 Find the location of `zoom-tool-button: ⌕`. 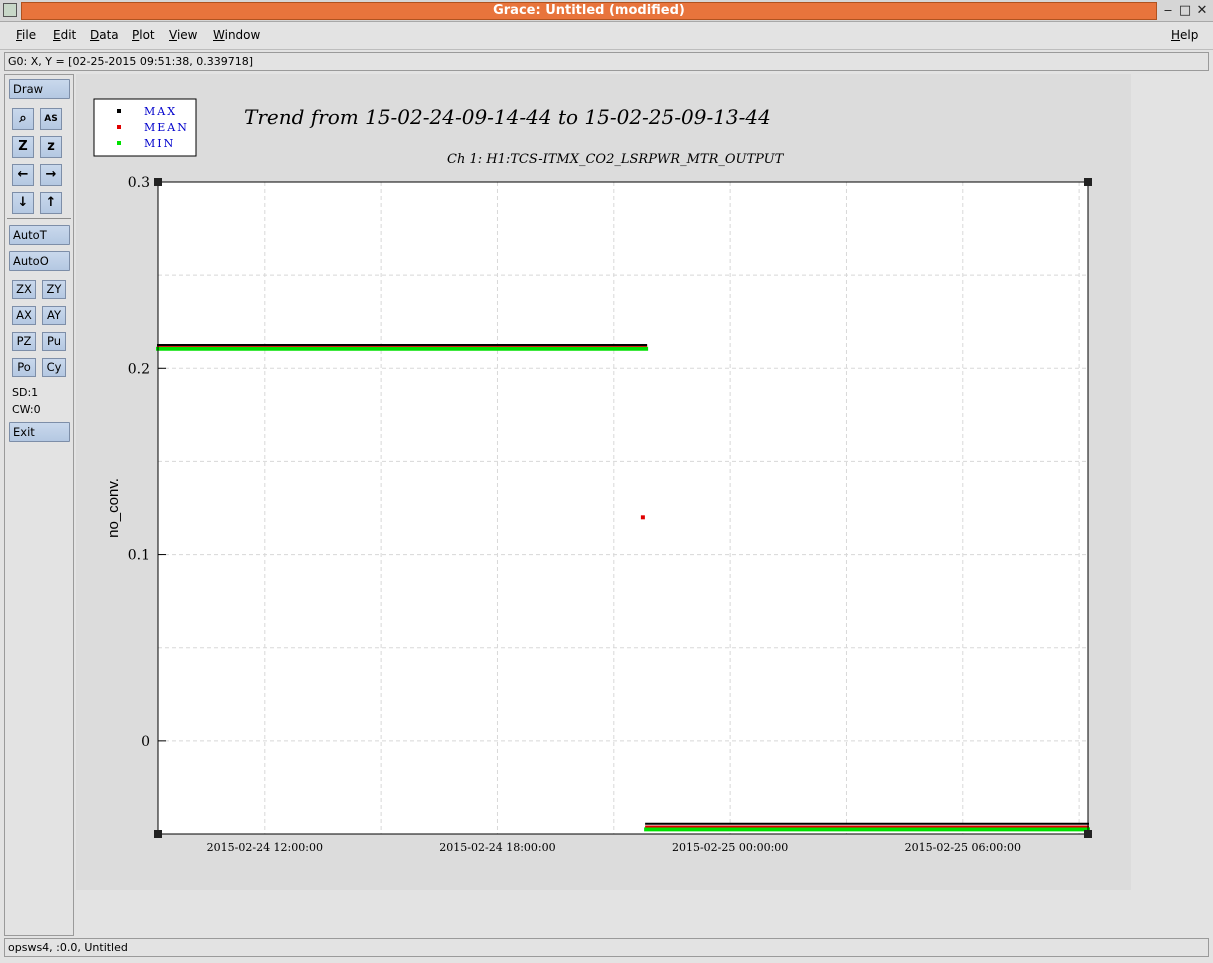

zoom-tool-button: ⌕ is located at coordinates (23, 119).